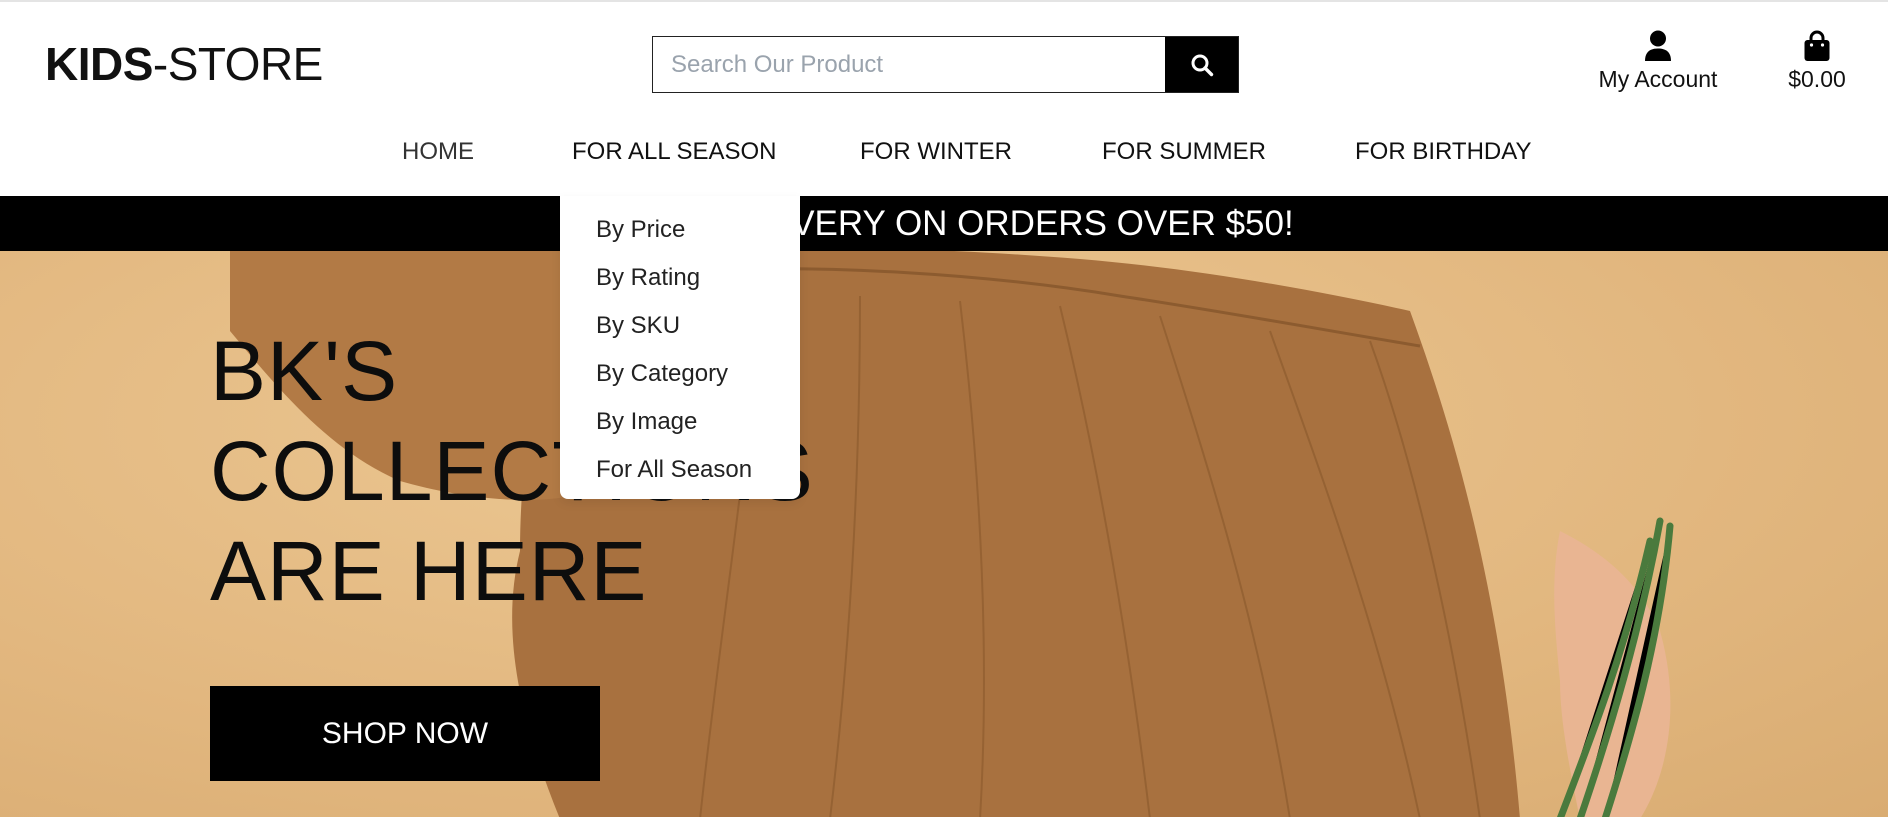  What do you see at coordinates (1658, 45) in the screenshot?
I see `user-icon` at bounding box center [1658, 45].